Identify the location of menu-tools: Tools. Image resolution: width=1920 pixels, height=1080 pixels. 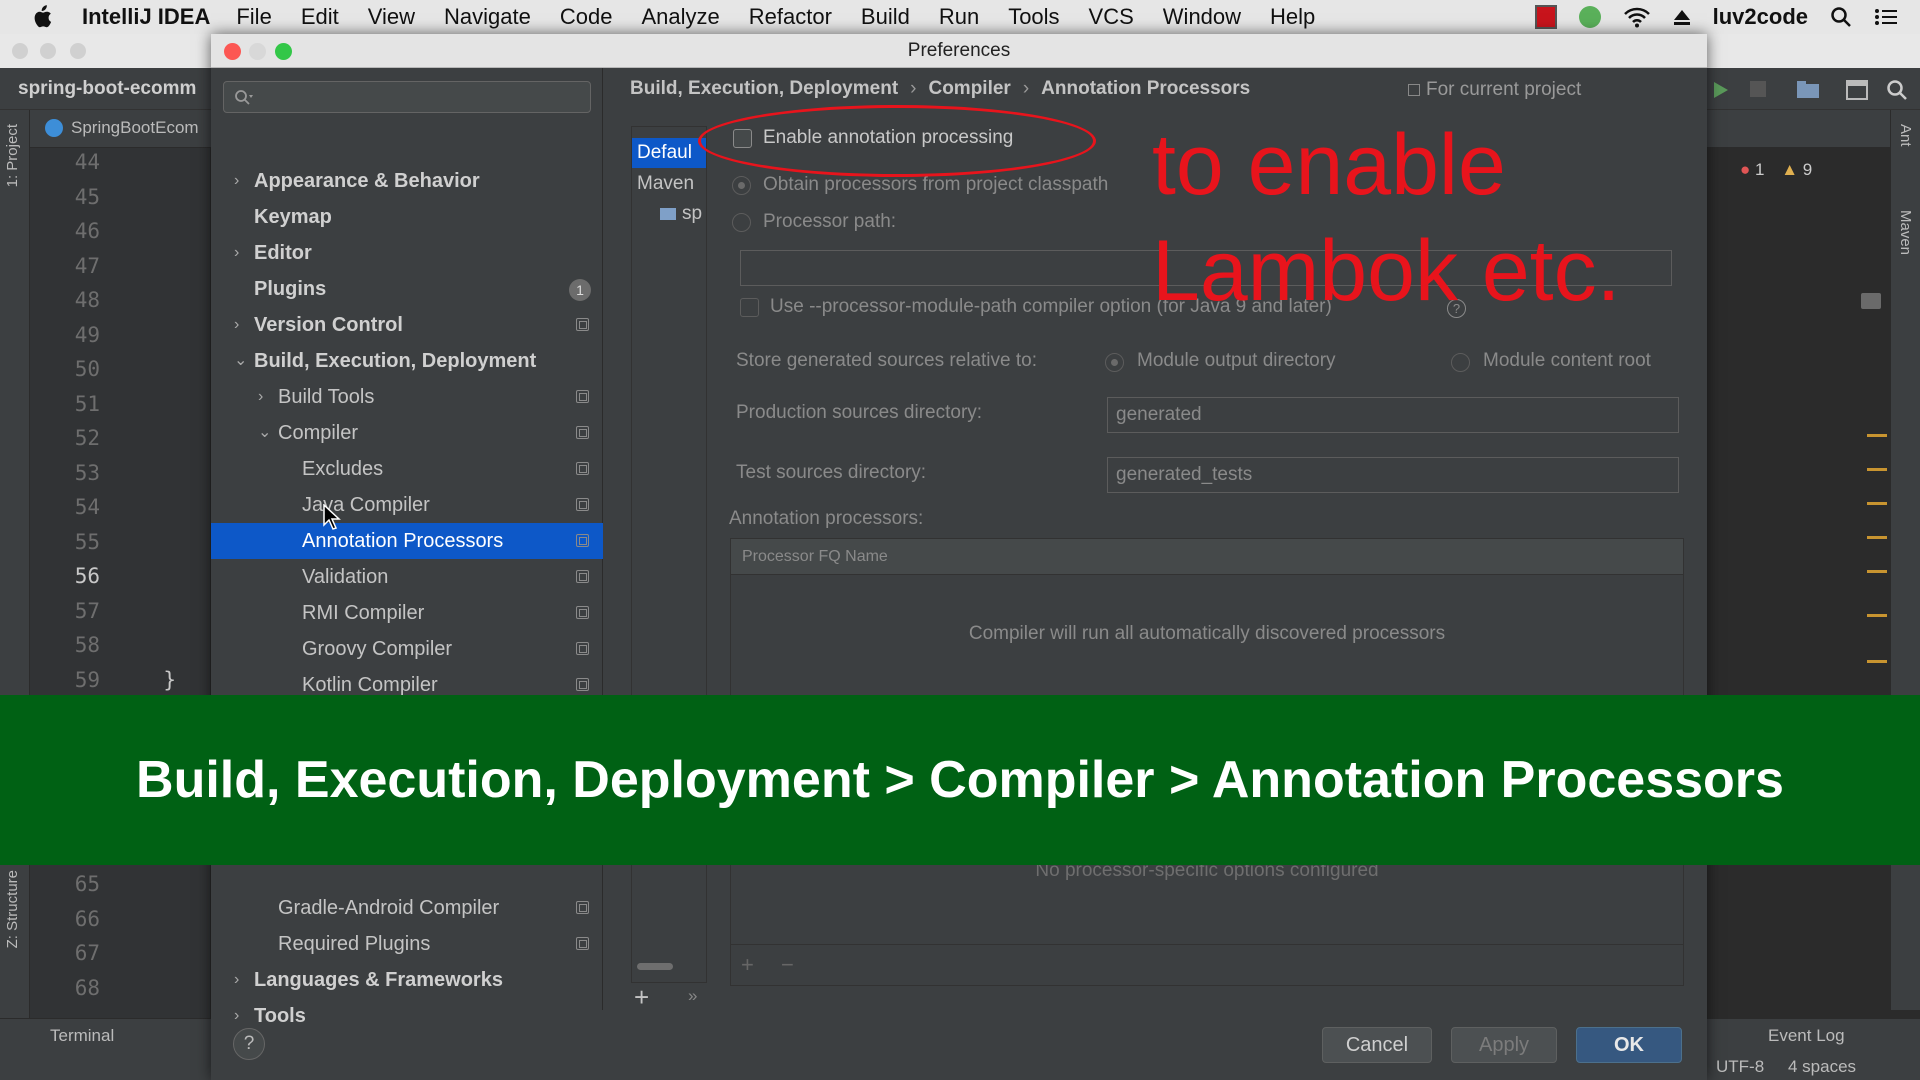
(1033, 17).